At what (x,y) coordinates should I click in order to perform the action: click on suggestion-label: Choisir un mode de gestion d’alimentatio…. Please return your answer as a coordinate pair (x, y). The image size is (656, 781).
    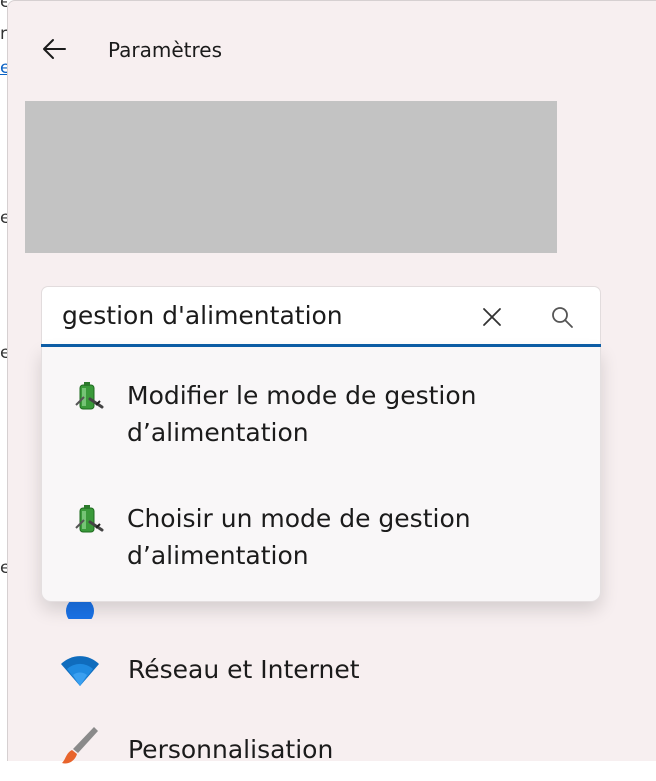
    Looking at the image, I should click on (299, 537).